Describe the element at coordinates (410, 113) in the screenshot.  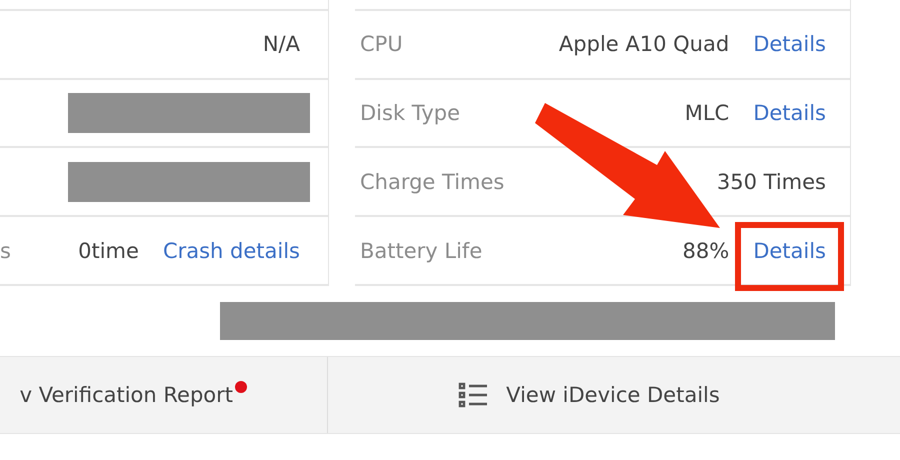
I see `field-label: Disk Type` at that location.